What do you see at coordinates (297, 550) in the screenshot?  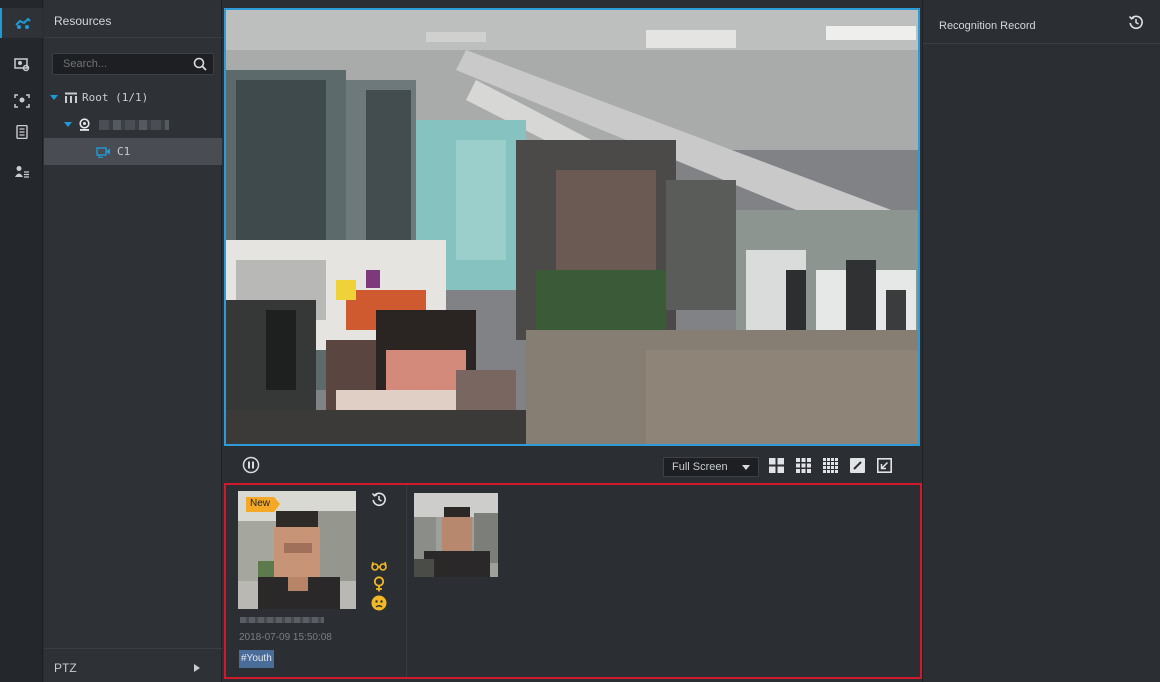 I see `face-snapshot-latest: New` at bounding box center [297, 550].